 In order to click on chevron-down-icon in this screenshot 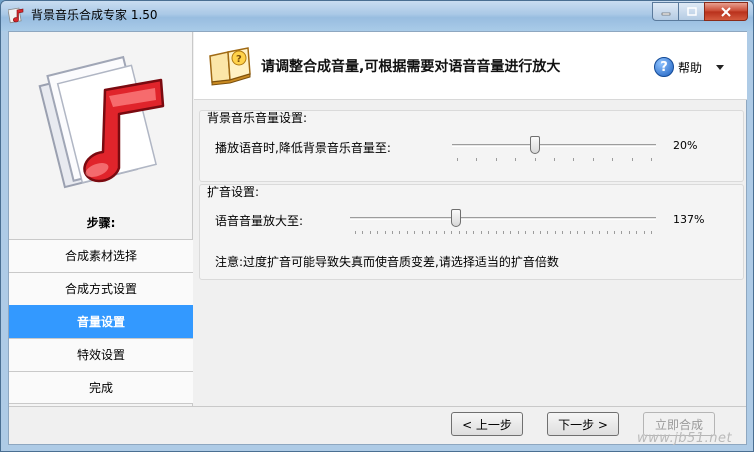, I will do `click(720, 67)`.